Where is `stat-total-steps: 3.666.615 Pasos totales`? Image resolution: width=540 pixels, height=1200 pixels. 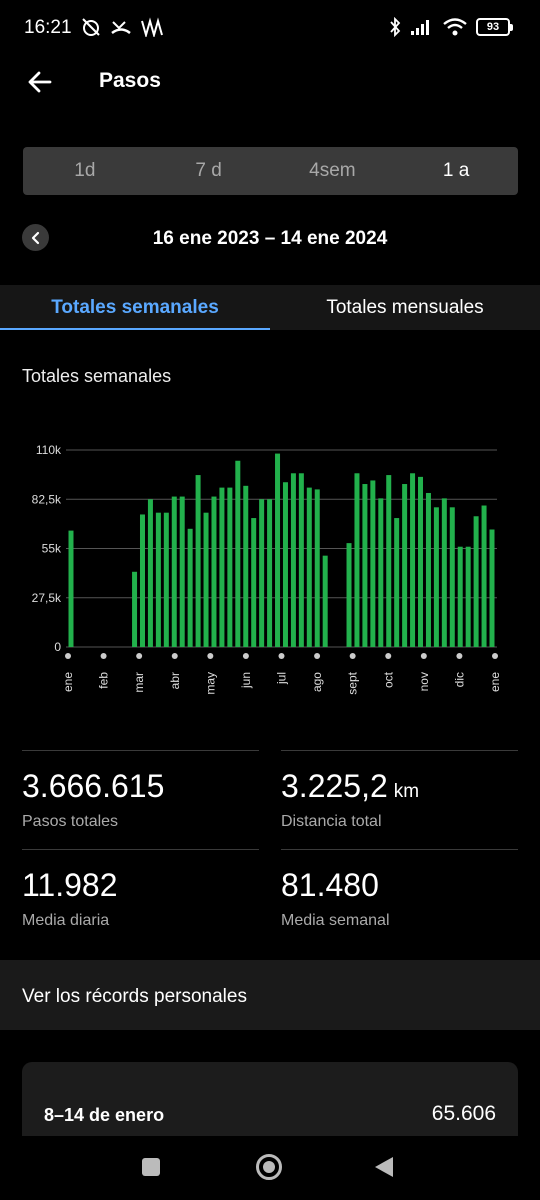
stat-total-steps: 3.666.615 Pasos totales is located at coordinates (140, 790).